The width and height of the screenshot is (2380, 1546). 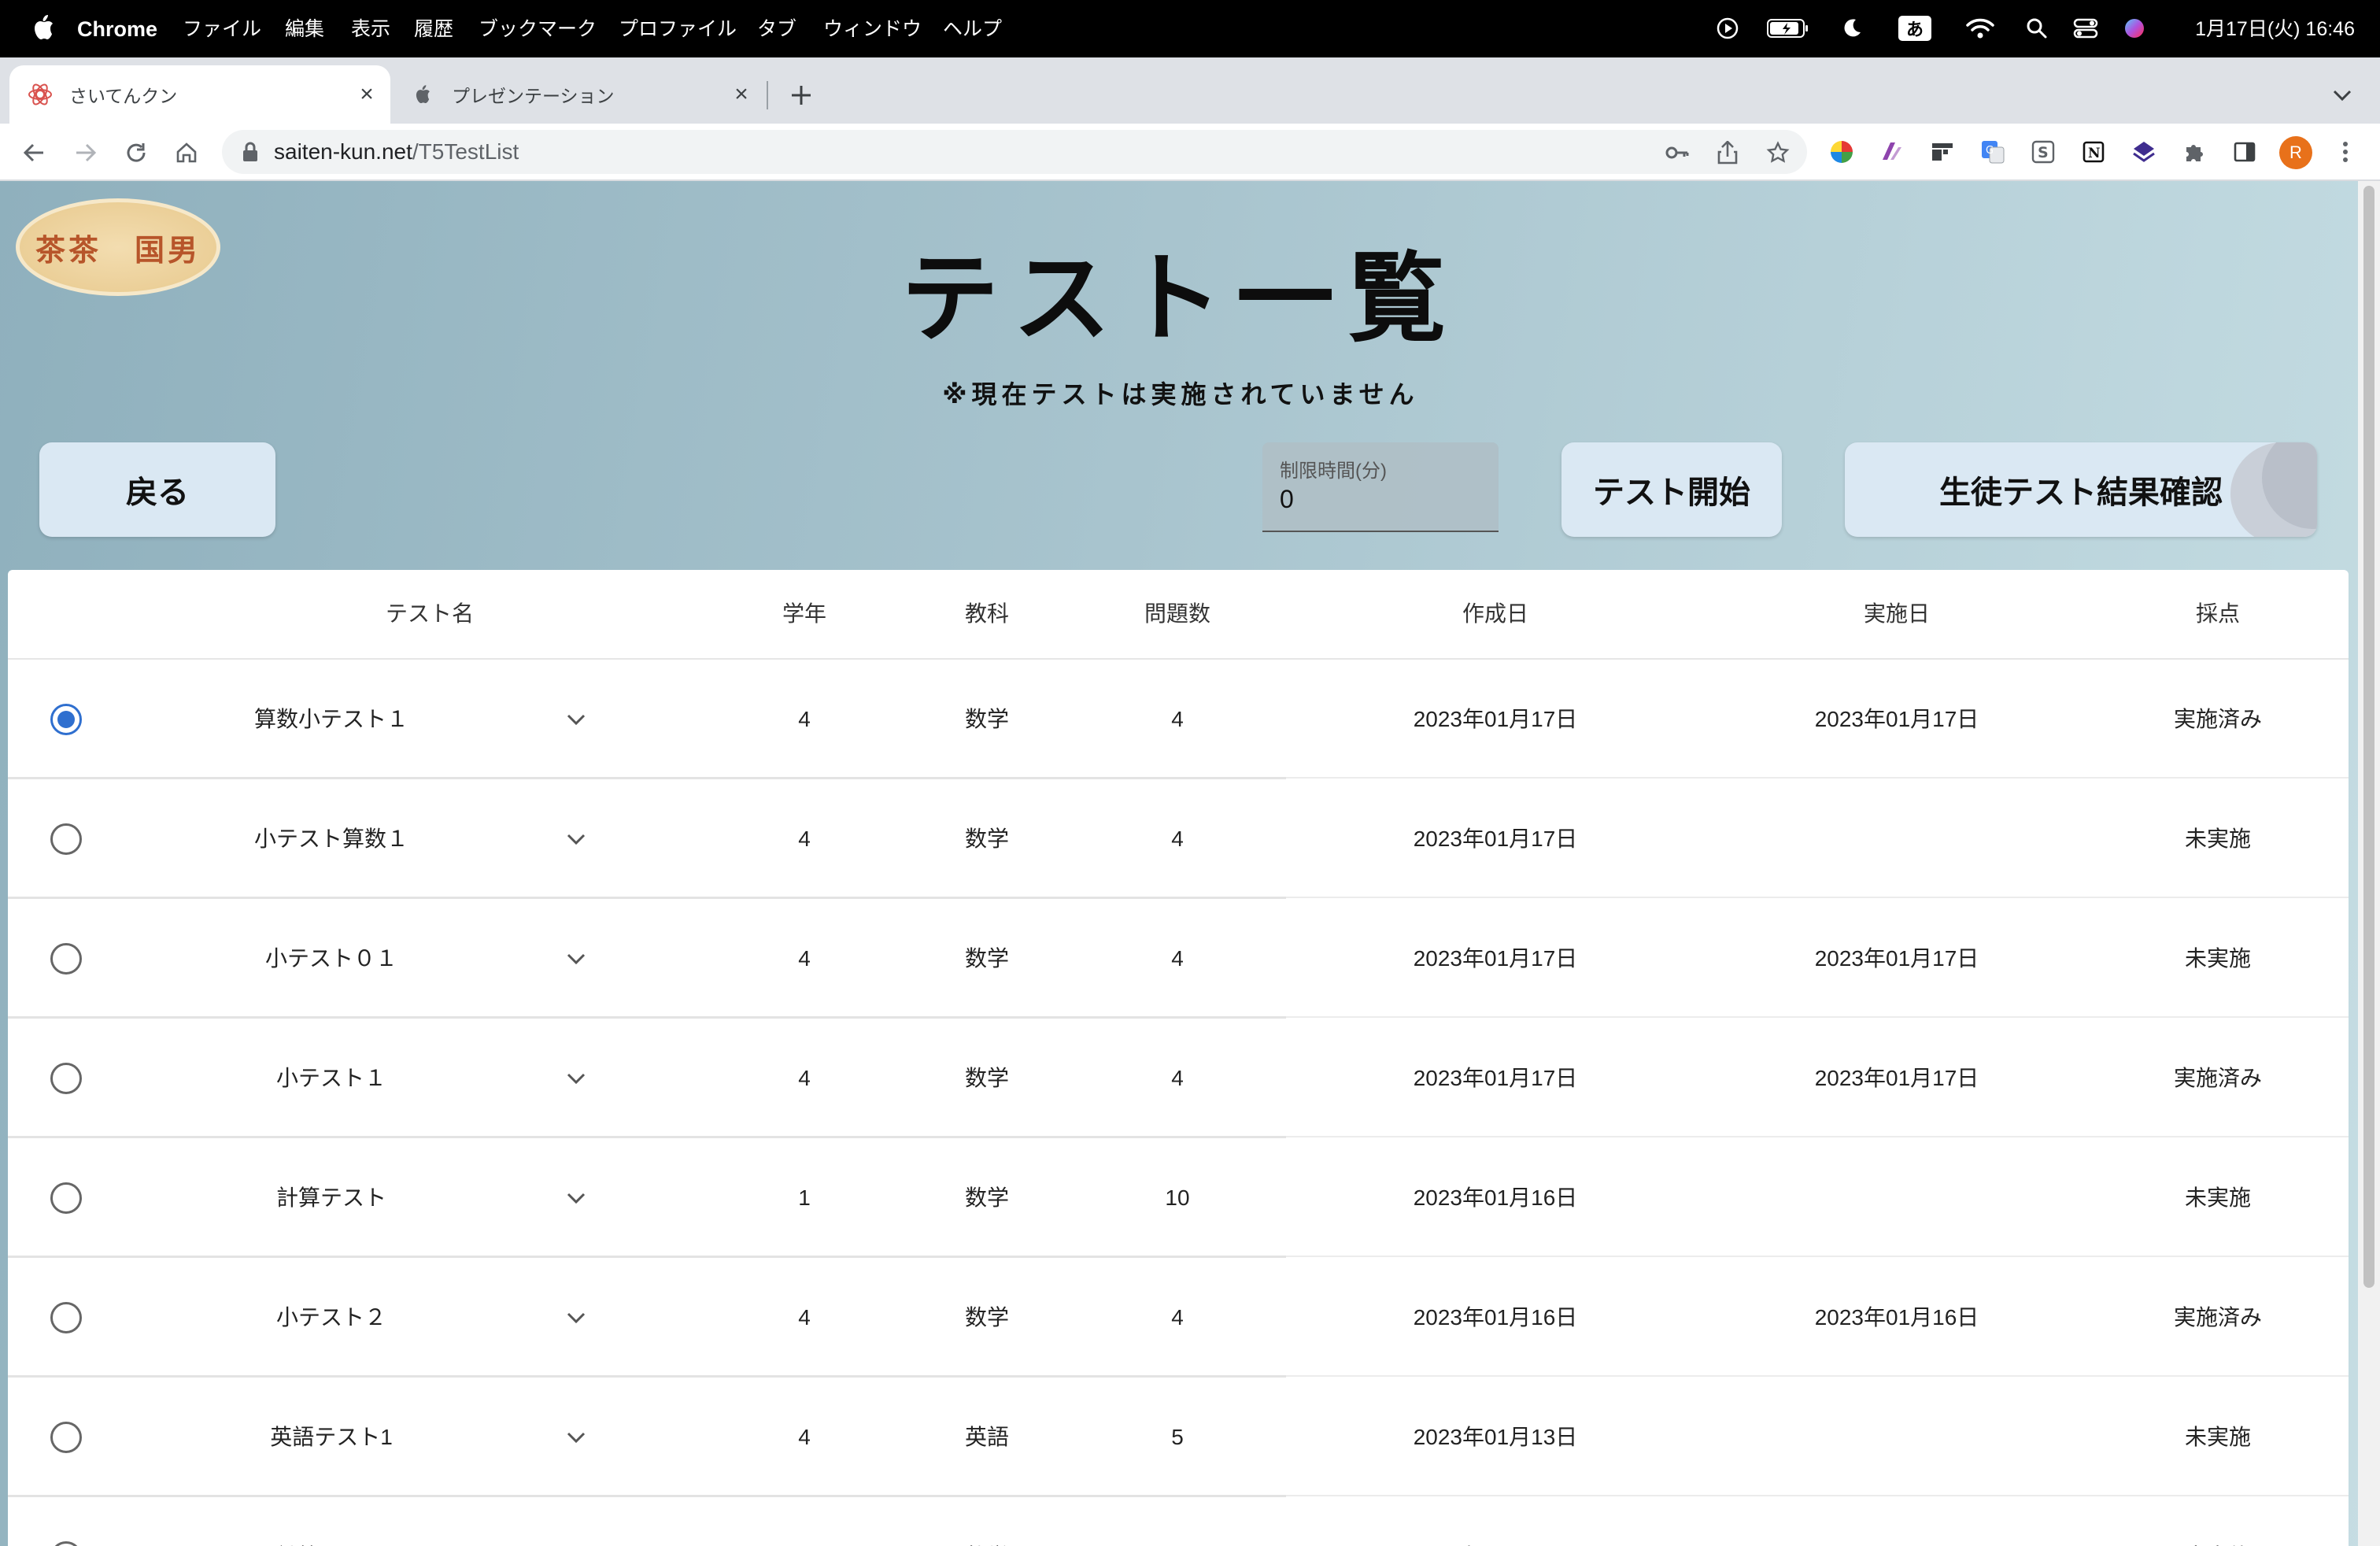 I want to click on translate-extension-icon: G, so click(x=1993, y=152).